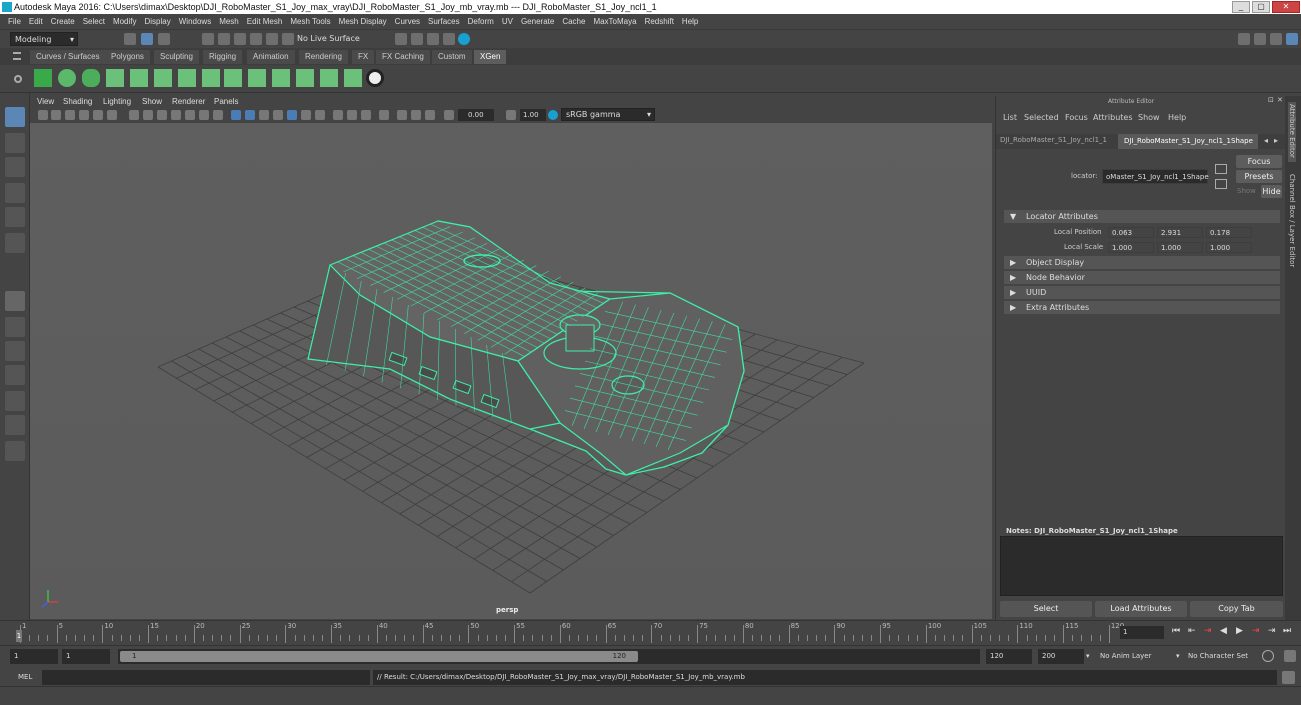 Image resolution: width=1301 pixels, height=705 pixels. Describe the element at coordinates (481, 21) in the screenshot. I see `menu-deform: Deform` at that location.